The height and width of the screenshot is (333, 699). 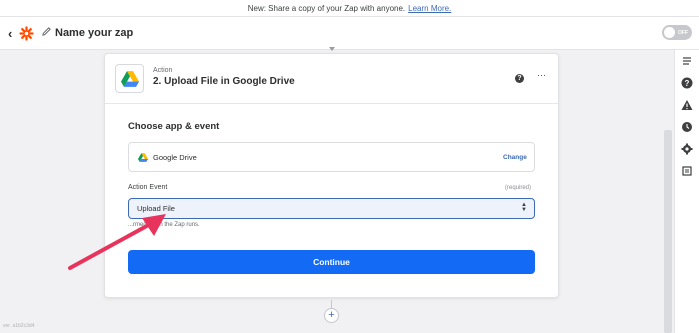 What do you see at coordinates (349, 33) in the screenshot?
I see `editor-header: ‹ Name your zap OFF` at bounding box center [349, 33].